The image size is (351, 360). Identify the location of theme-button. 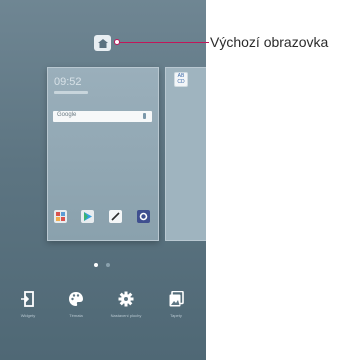
(76, 299).